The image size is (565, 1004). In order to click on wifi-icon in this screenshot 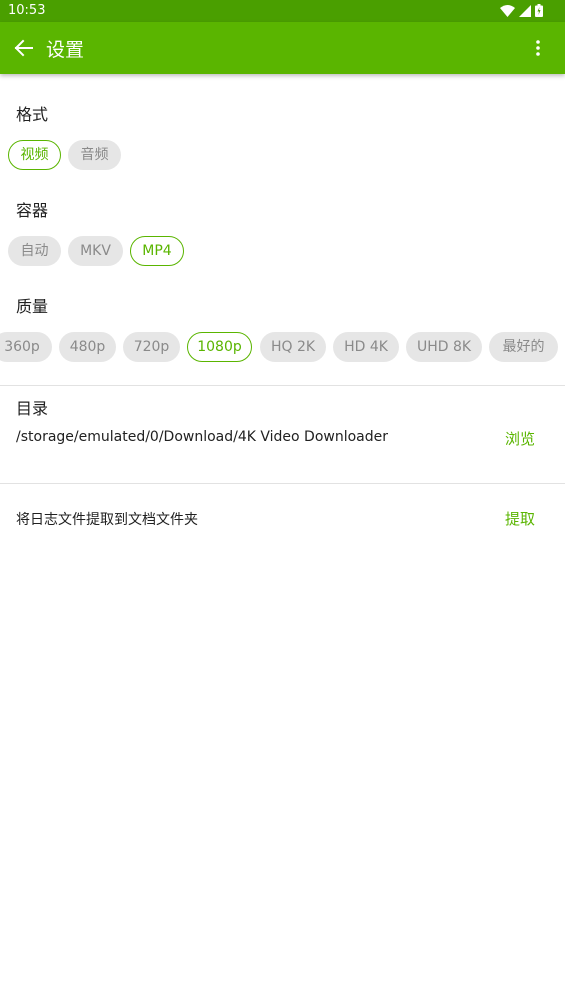, I will do `click(507, 10)`.